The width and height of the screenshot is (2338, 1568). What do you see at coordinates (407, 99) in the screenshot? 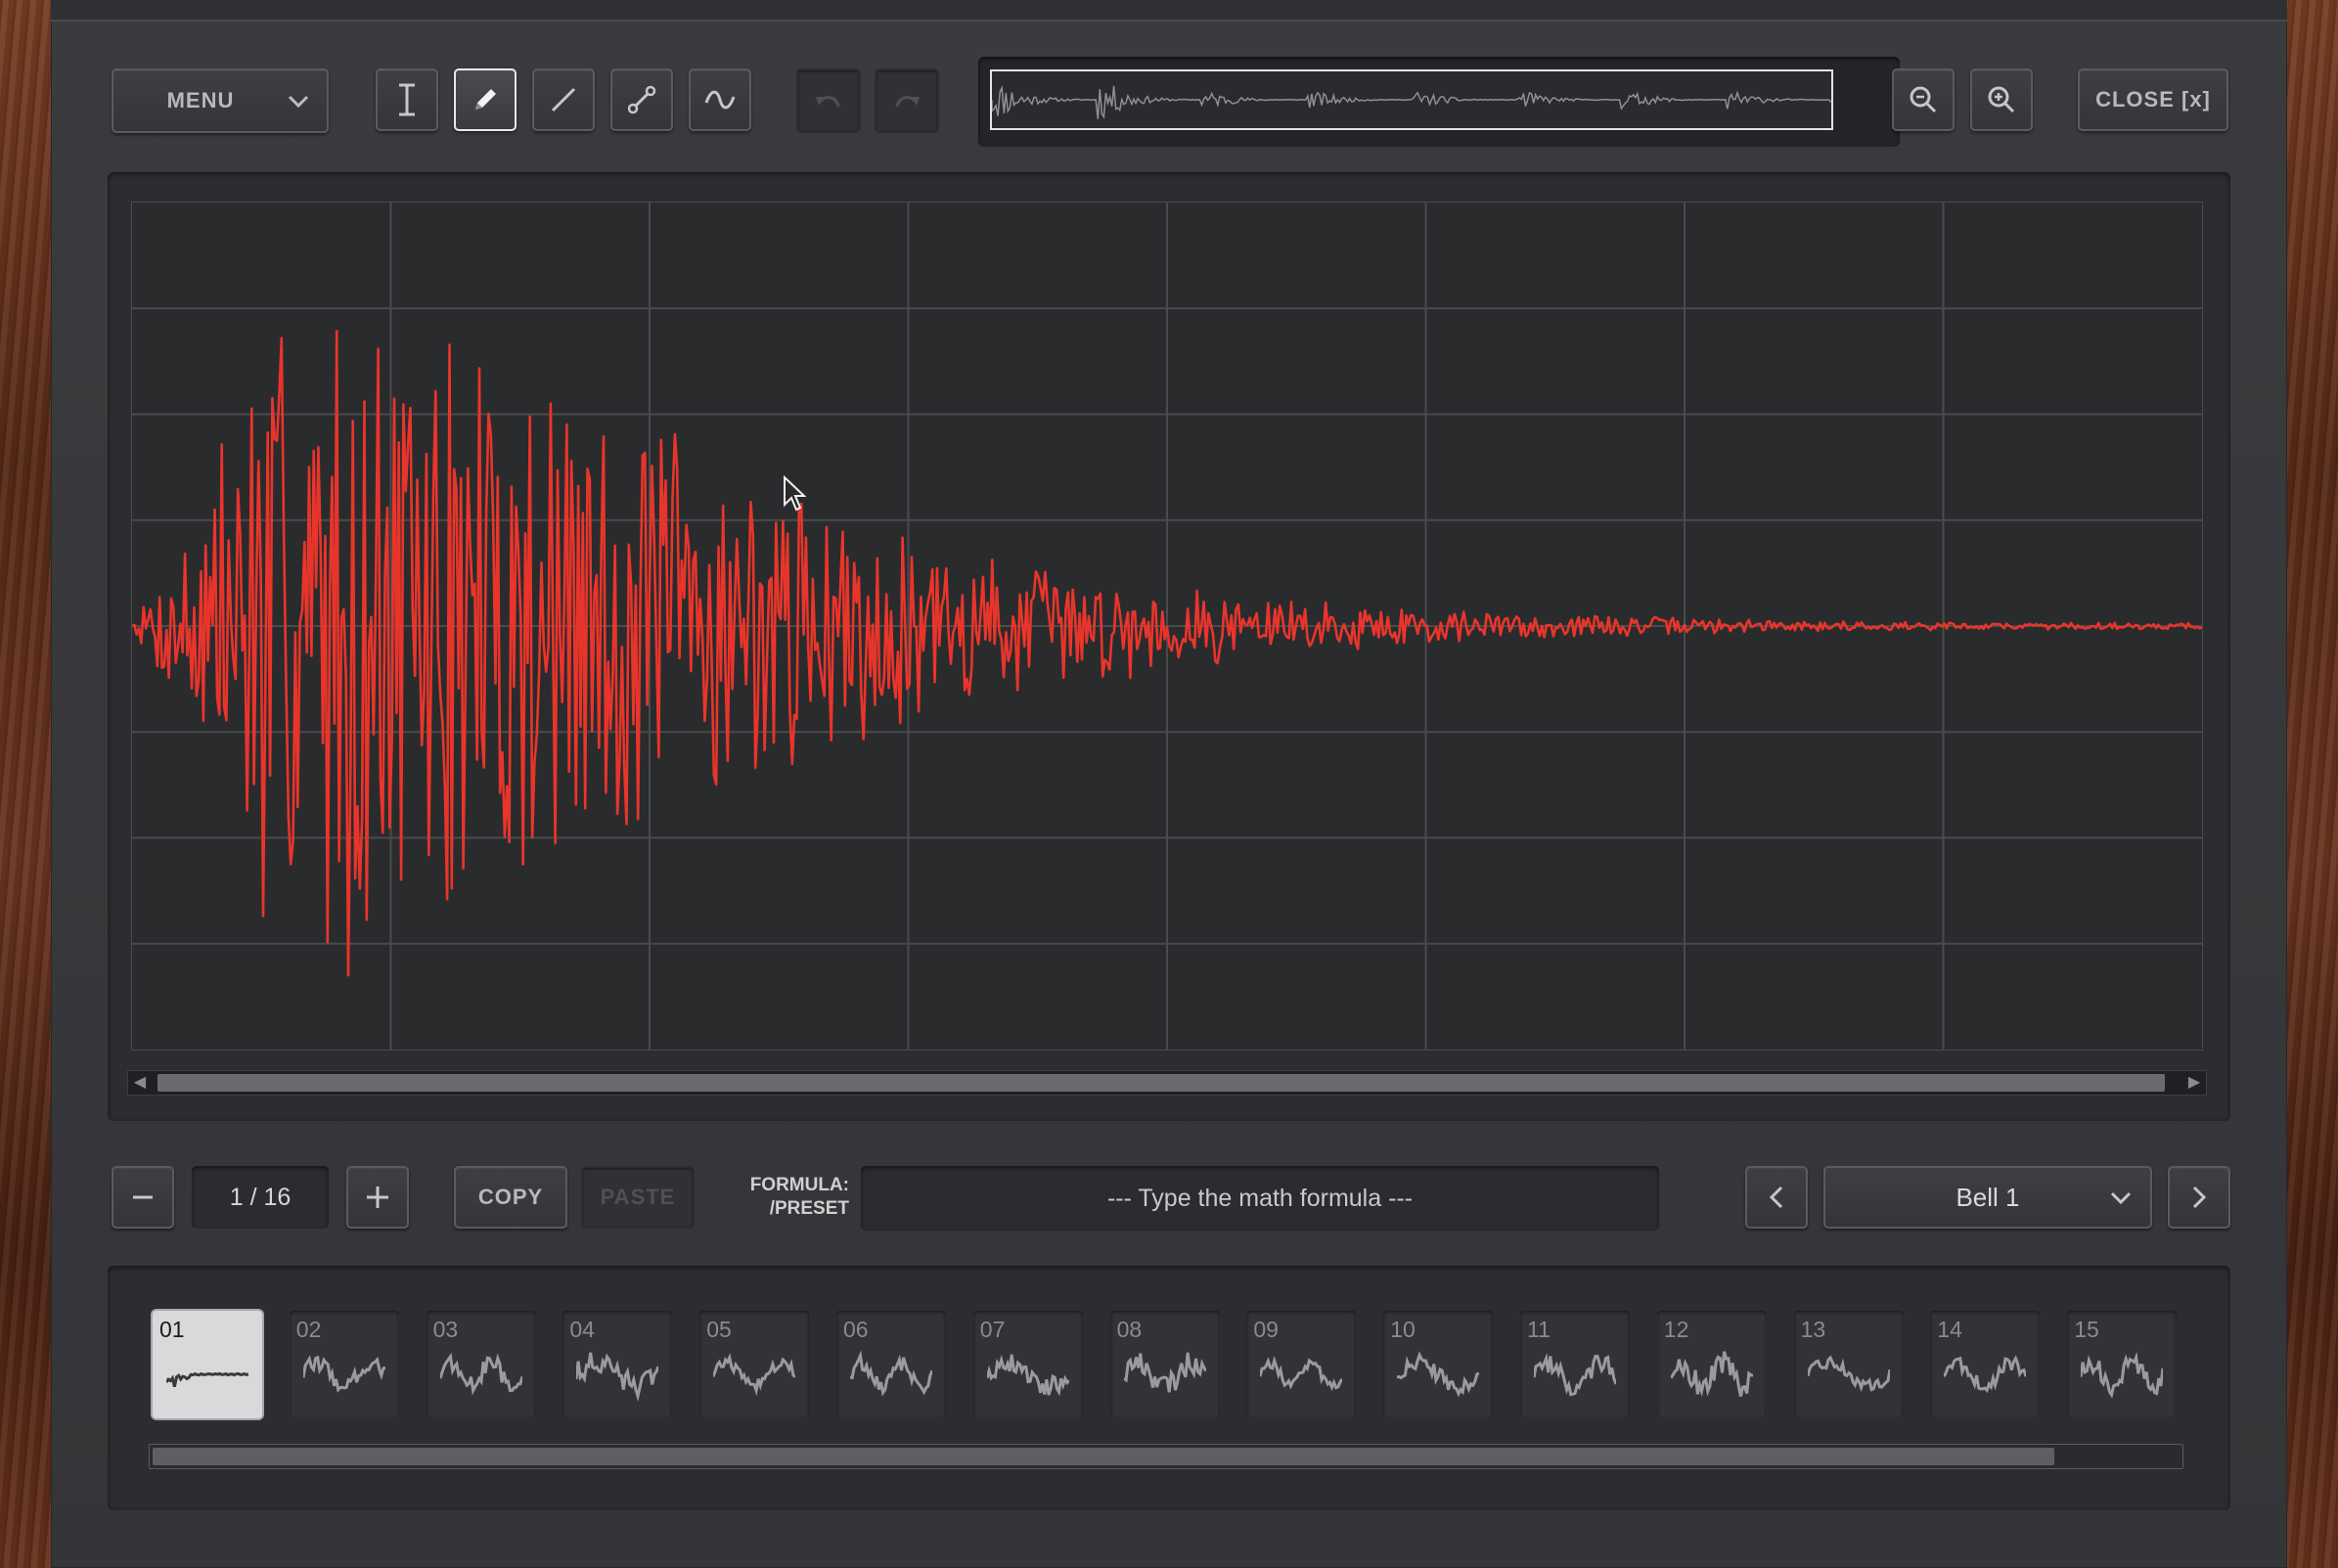
I see `text-select-tool-button` at bounding box center [407, 99].